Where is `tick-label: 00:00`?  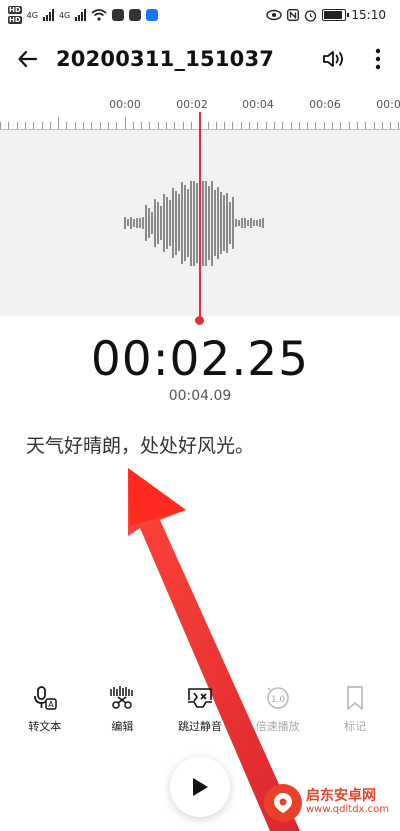
tick-label: 00:00 is located at coordinates (125, 104).